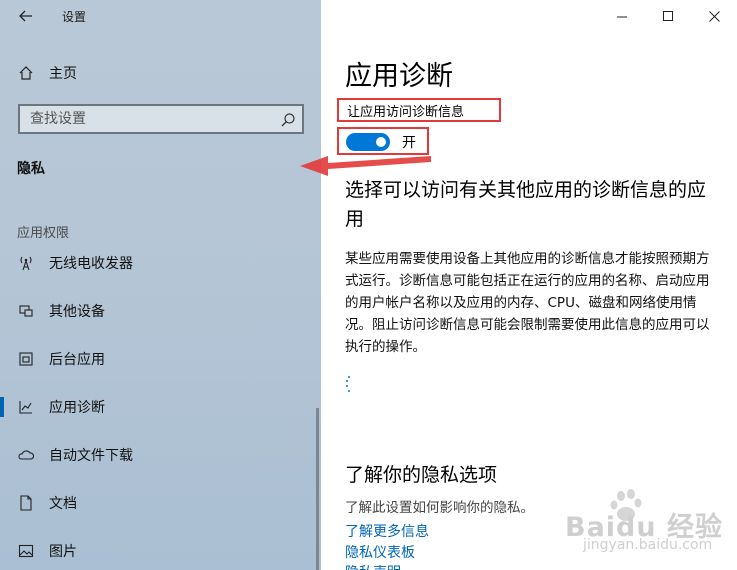 The height and width of the screenshot is (570, 737). What do you see at coordinates (160, 73) in the screenshot?
I see `sidebar-item-home: 主页` at bounding box center [160, 73].